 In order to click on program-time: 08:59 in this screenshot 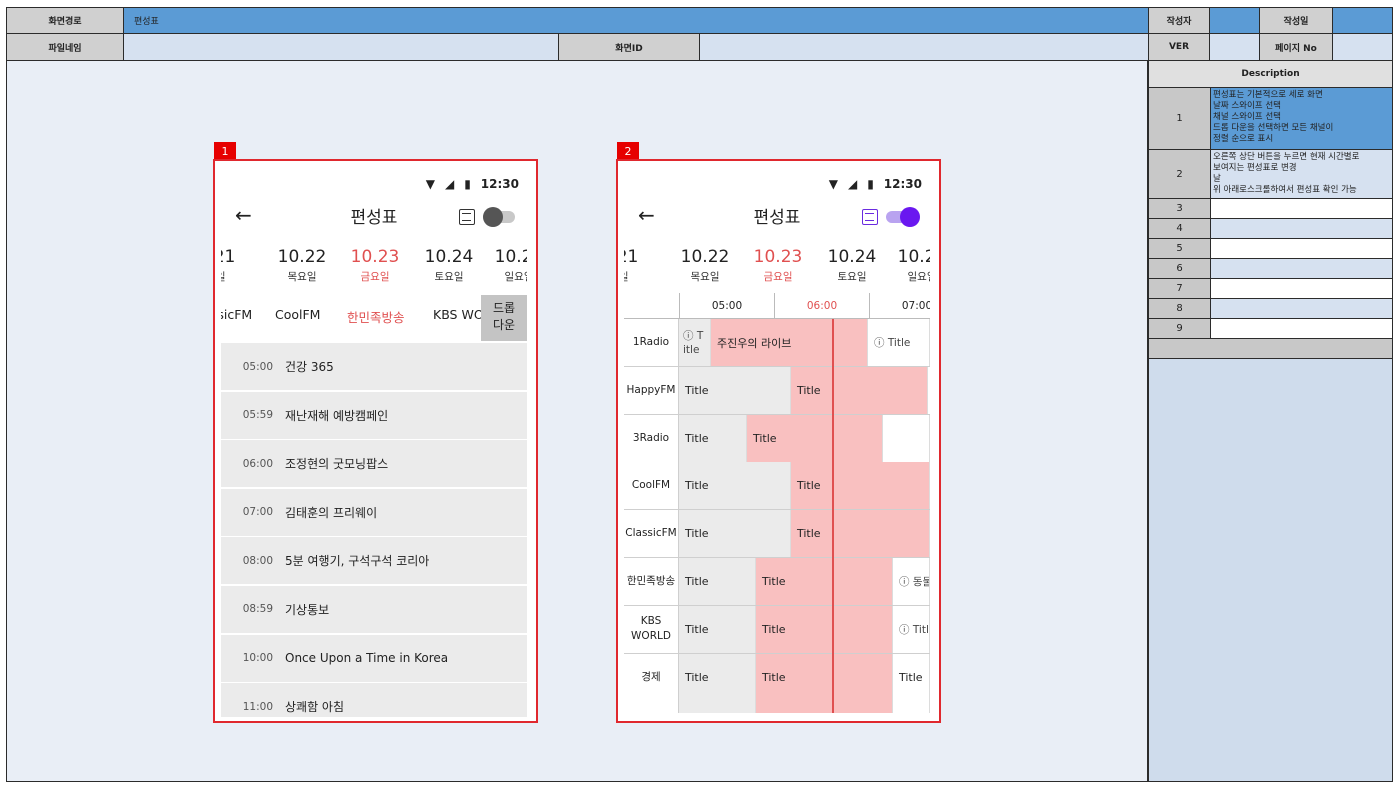, I will do `click(257, 609)`.